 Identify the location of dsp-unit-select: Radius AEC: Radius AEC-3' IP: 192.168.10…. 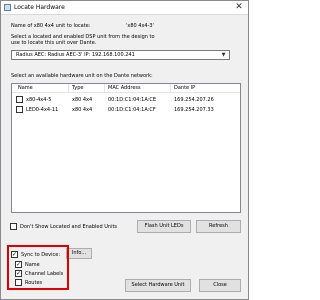
(120, 55).